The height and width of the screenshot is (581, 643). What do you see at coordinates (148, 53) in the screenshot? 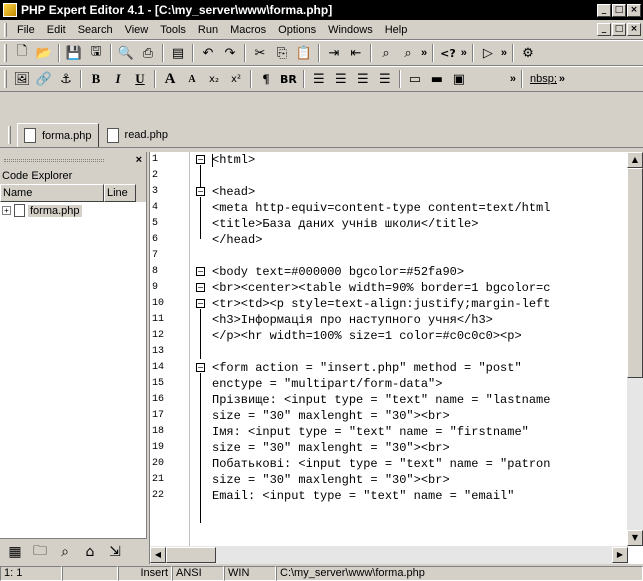
I see `print-icon: ⎙` at bounding box center [148, 53].